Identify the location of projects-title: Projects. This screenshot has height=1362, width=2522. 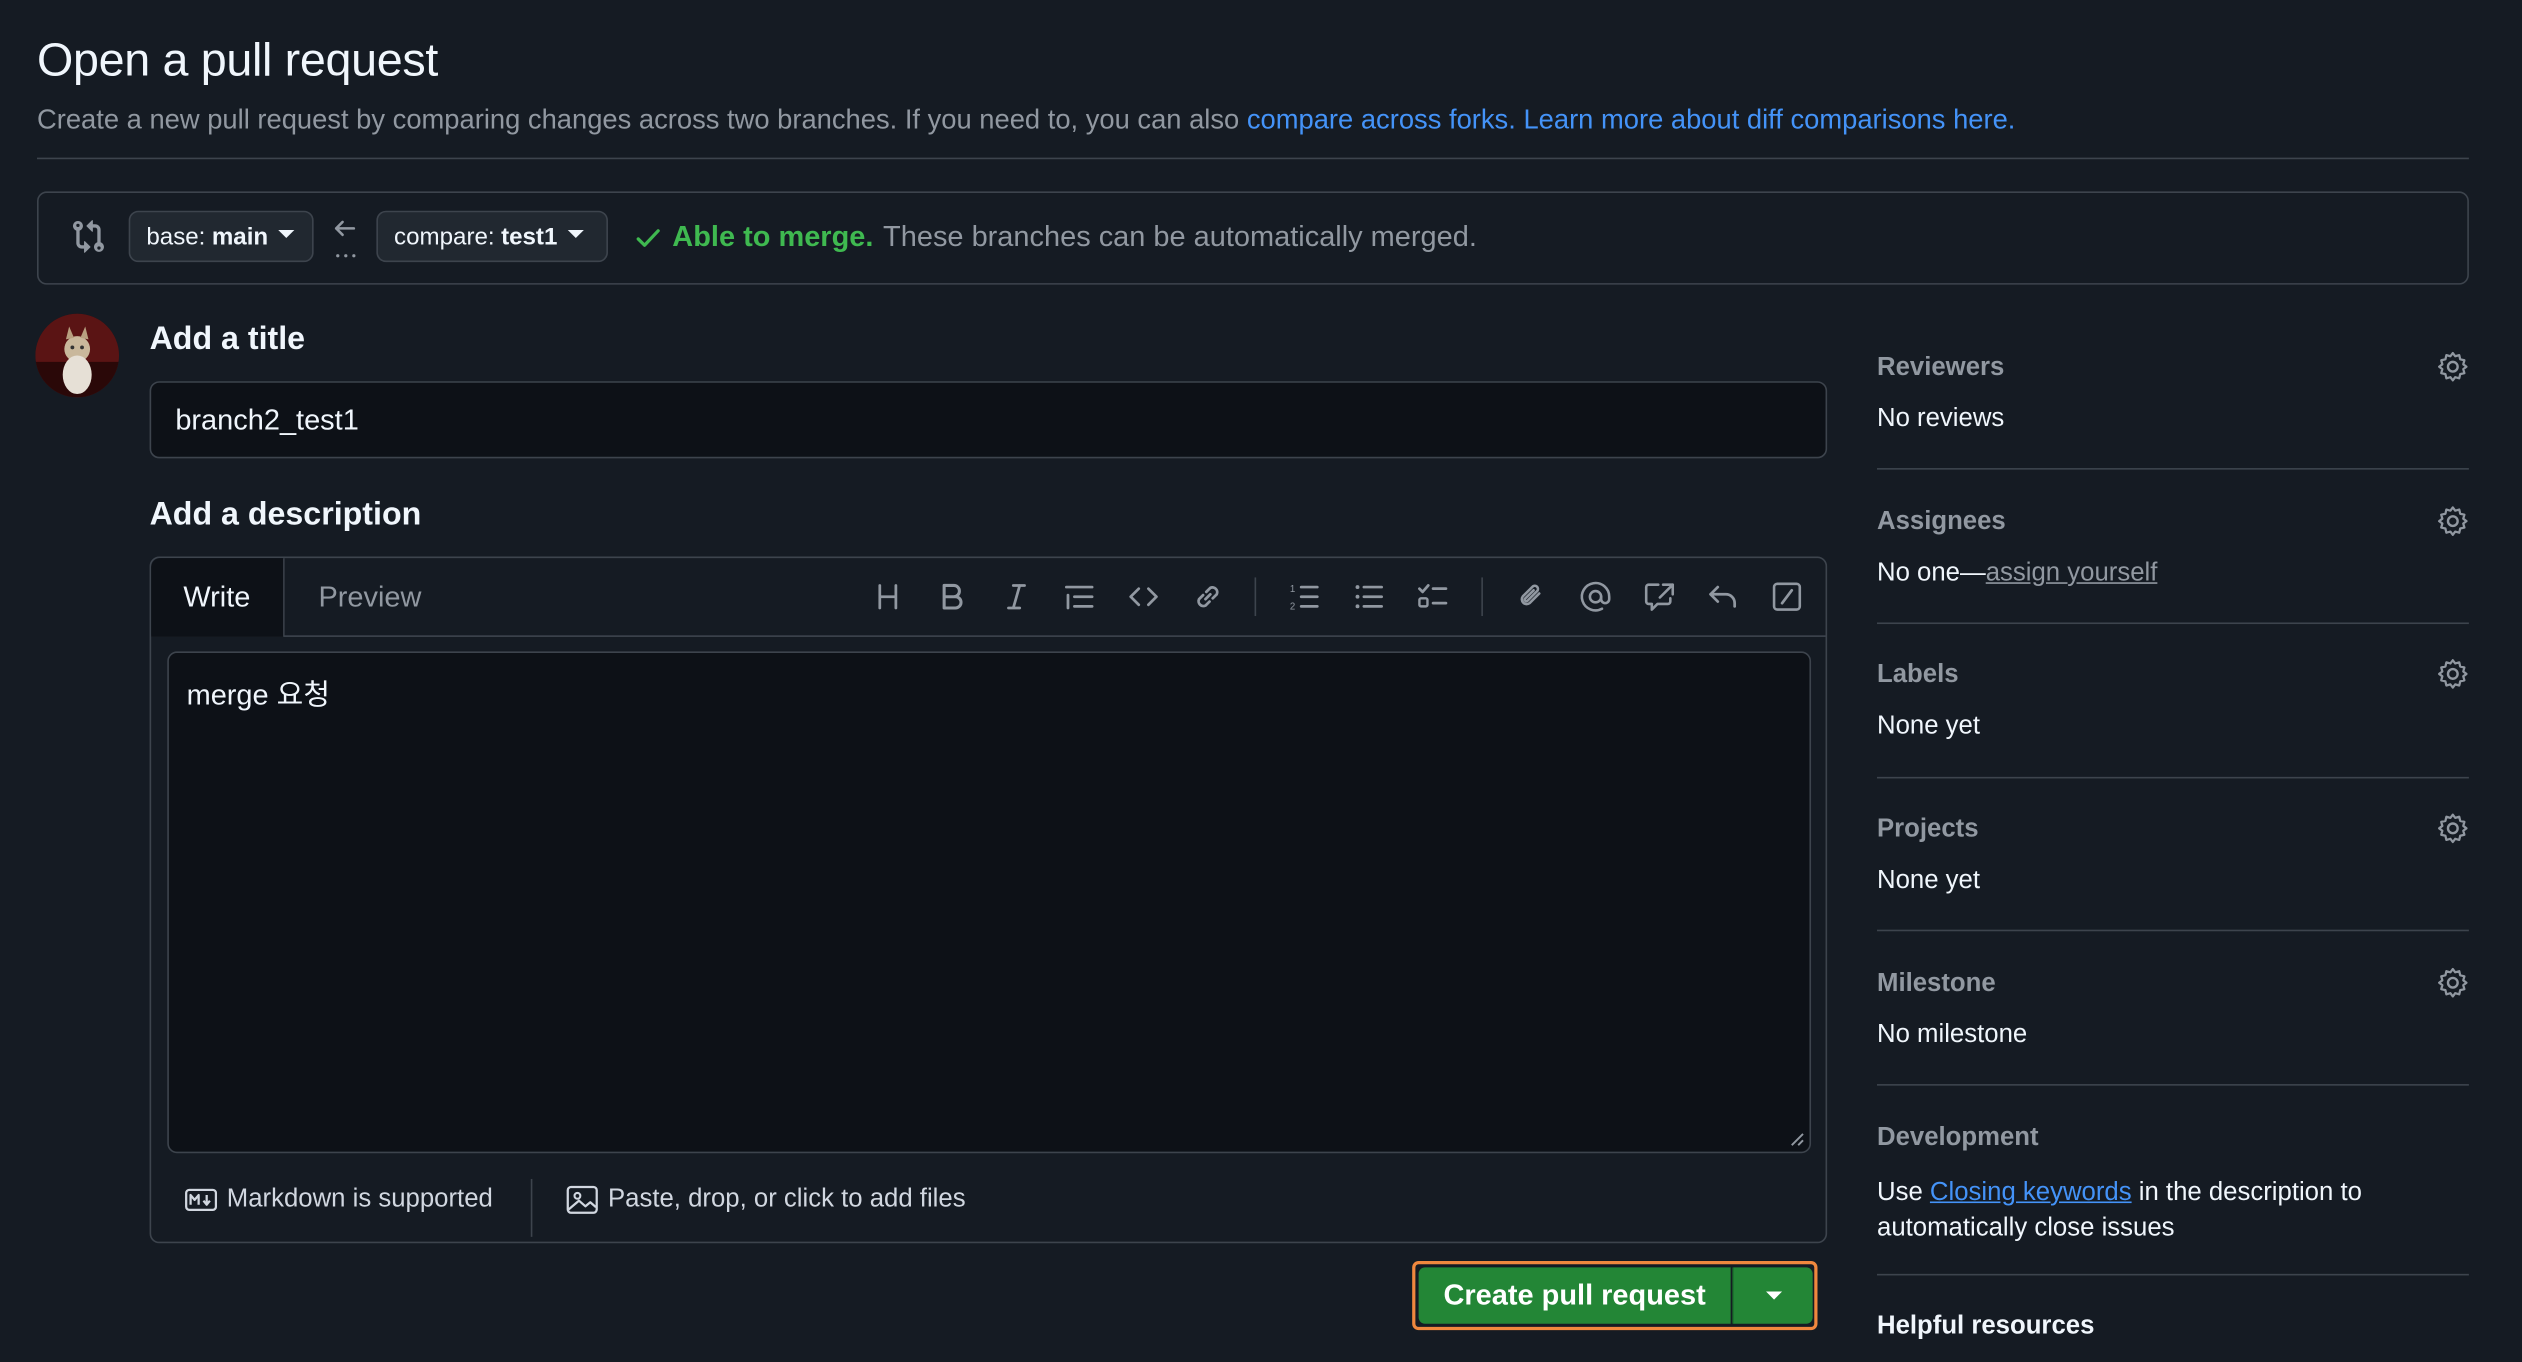
(1928, 829).